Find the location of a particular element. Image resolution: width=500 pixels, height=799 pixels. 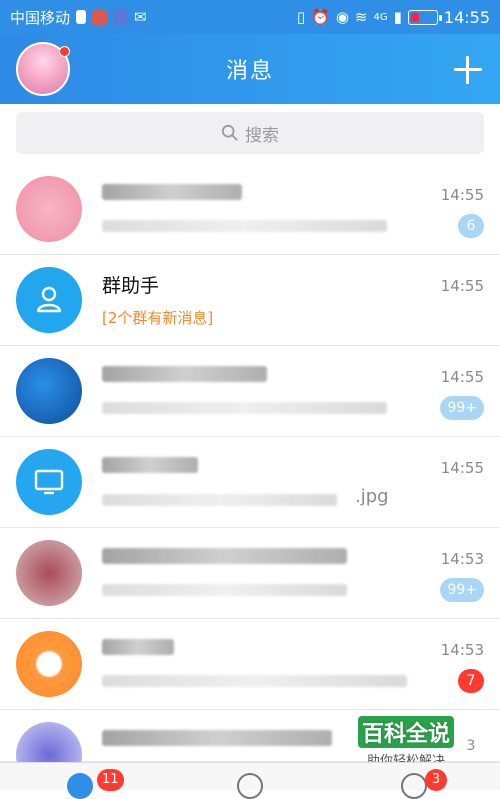

messages-tab-icon is located at coordinates (80, 786).